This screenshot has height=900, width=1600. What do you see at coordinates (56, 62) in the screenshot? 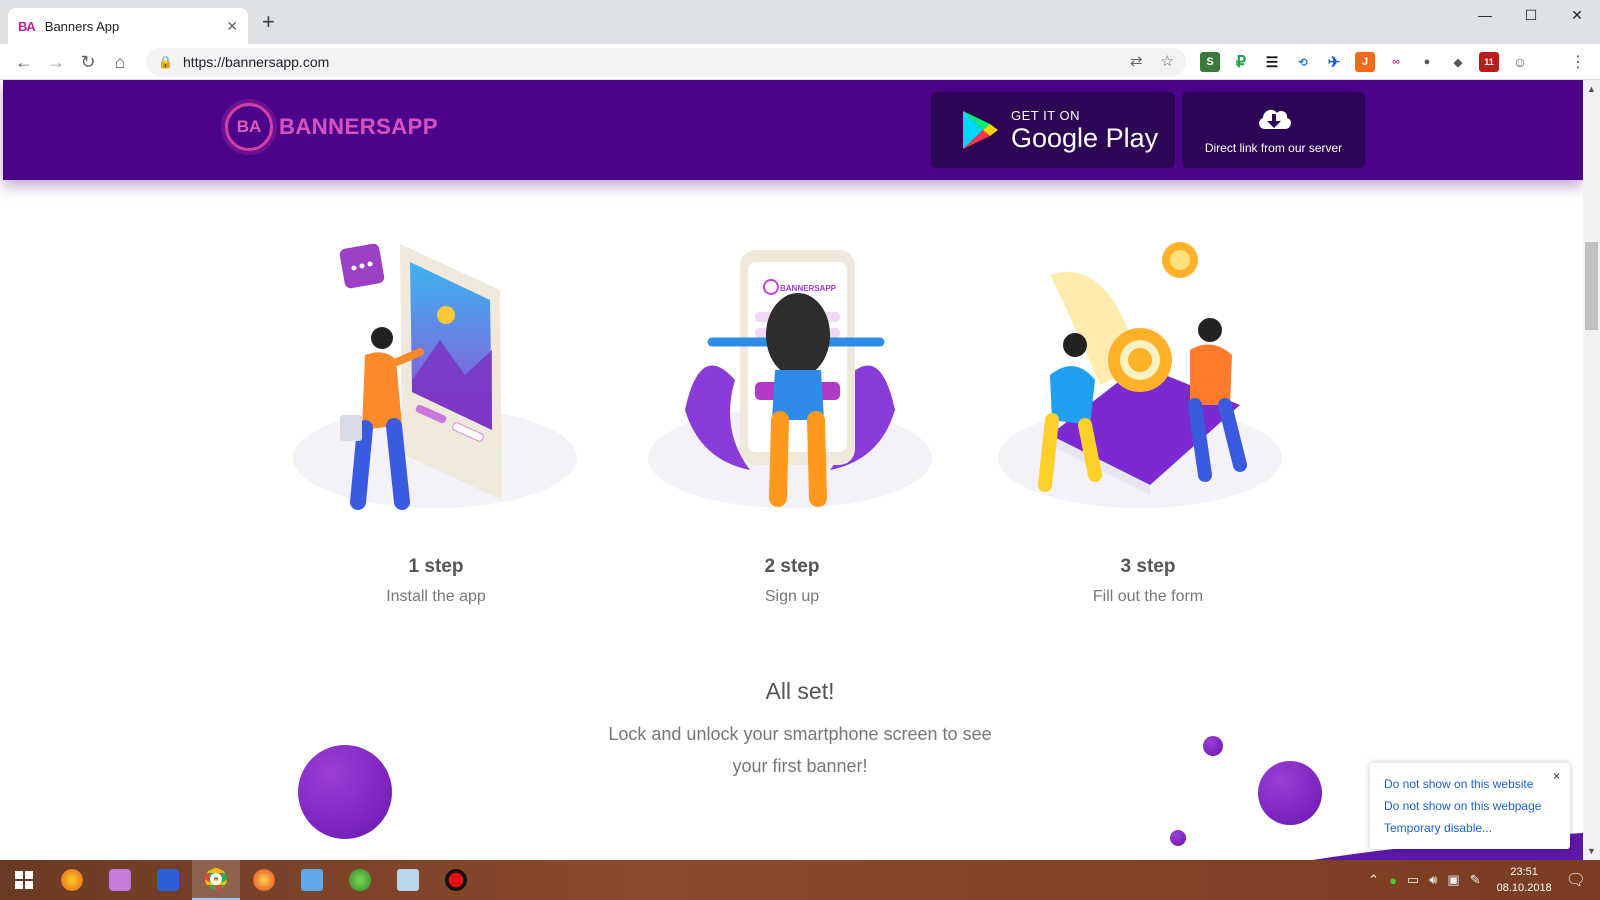
I see `forward-button: →` at bounding box center [56, 62].